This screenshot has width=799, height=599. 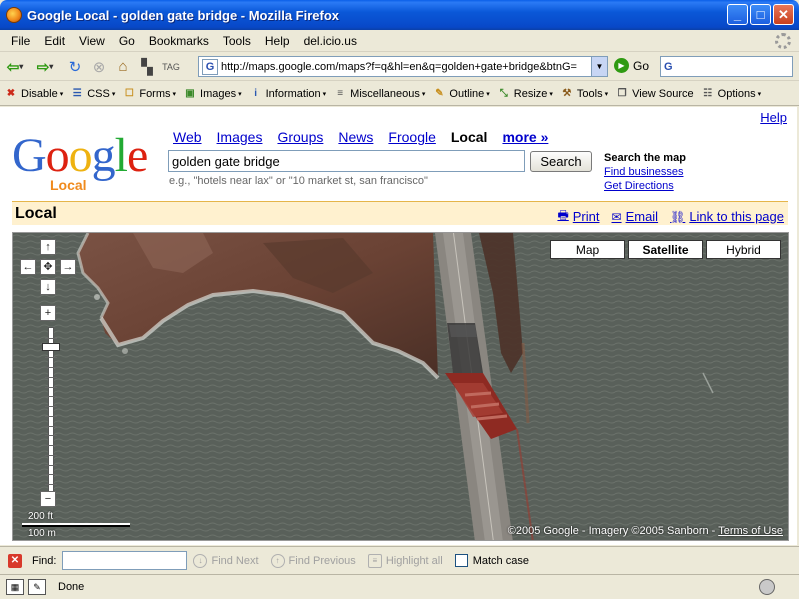 I want to click on map-type-satellite-button: Satellite, so click(x=665, y=249).